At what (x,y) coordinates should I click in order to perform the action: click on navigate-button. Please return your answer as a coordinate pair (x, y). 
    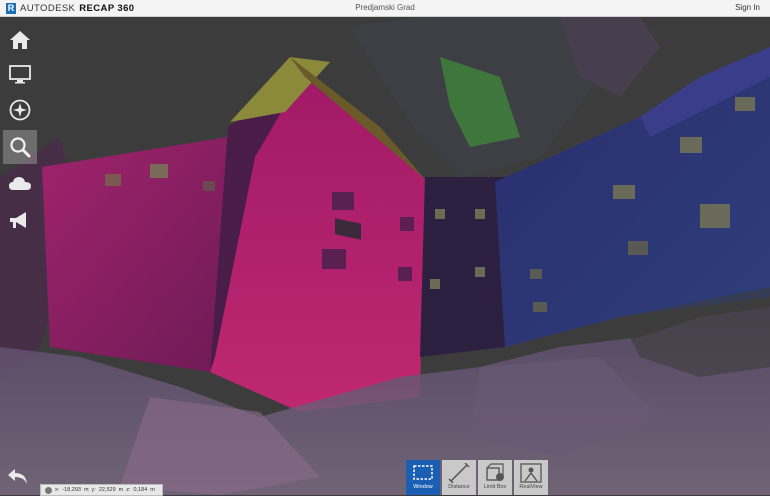
    Looking at the image, I should click on (20, 110).